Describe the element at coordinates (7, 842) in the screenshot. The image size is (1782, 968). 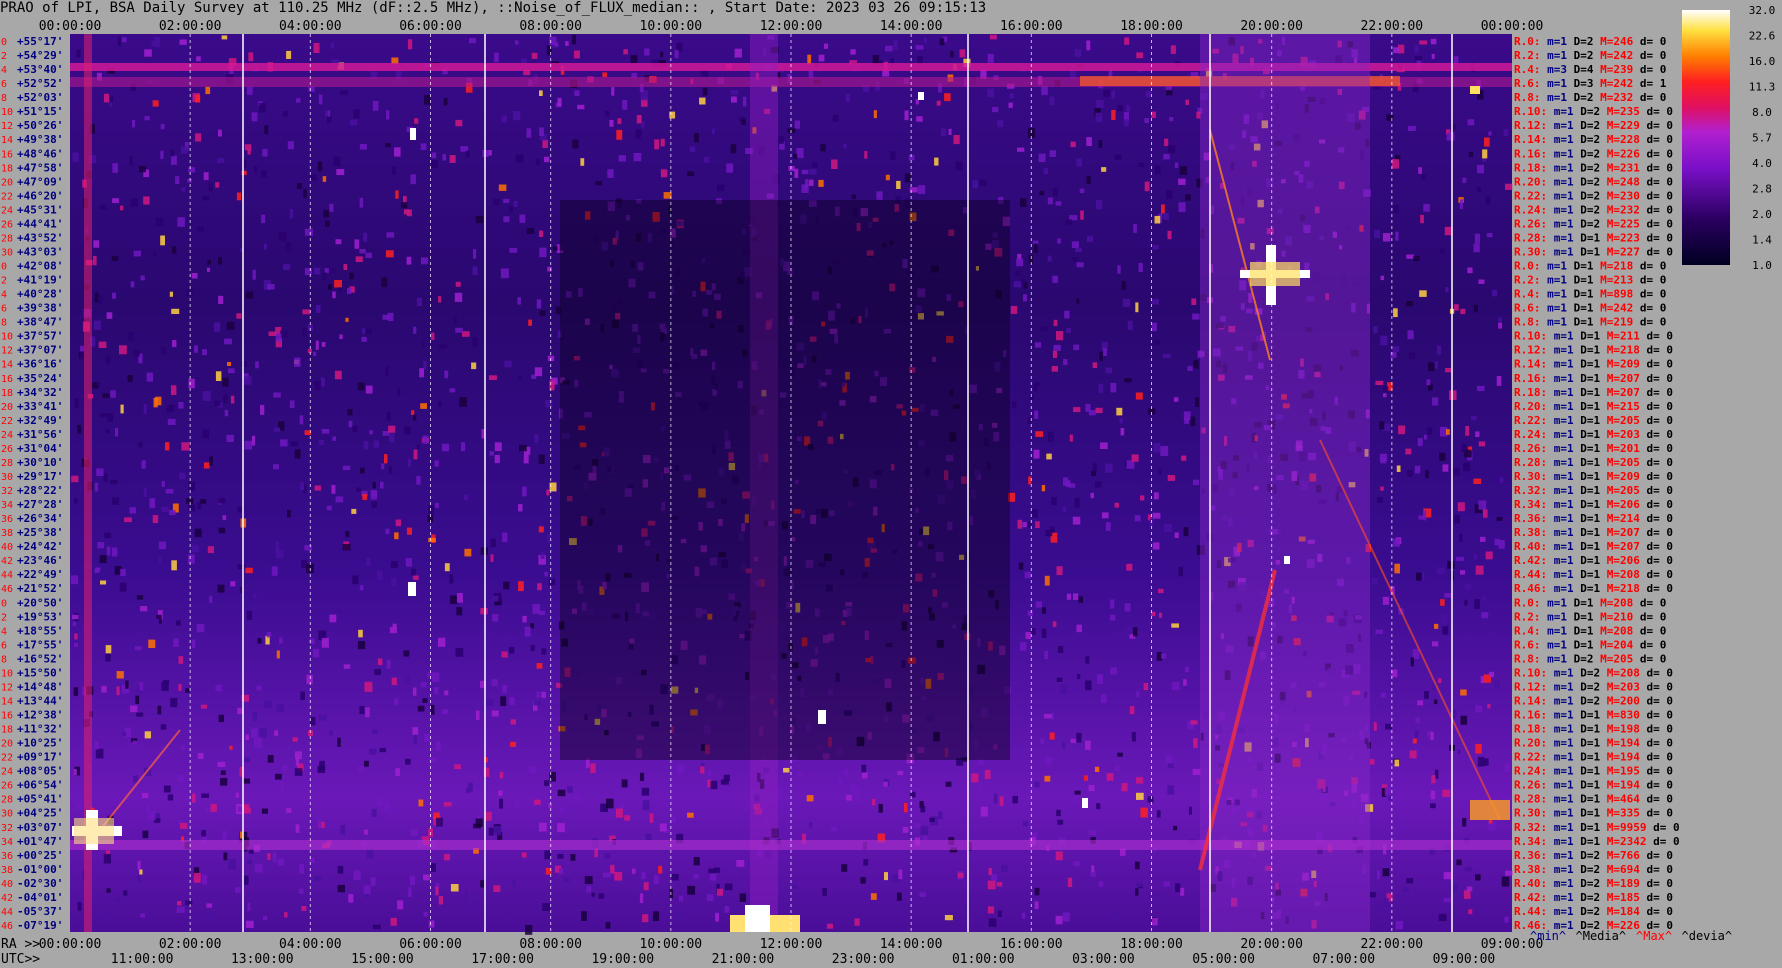
I see `row-number-label: 34` at that location.